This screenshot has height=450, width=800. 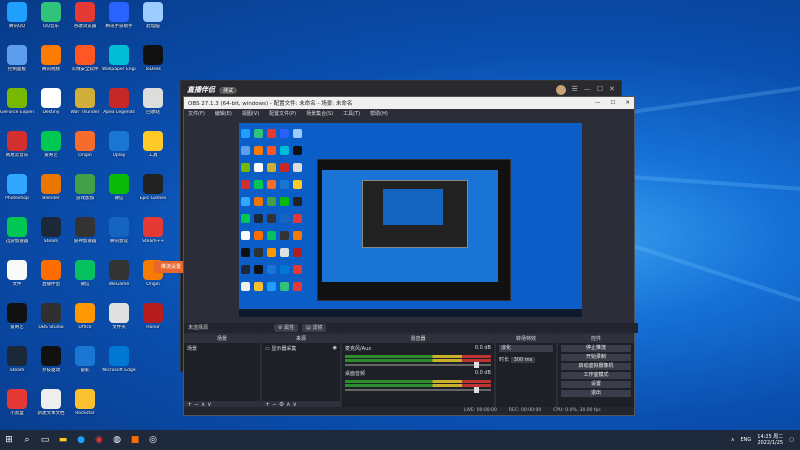 I want to click on control-button: 工作室模式, so click(x=596, y=375).